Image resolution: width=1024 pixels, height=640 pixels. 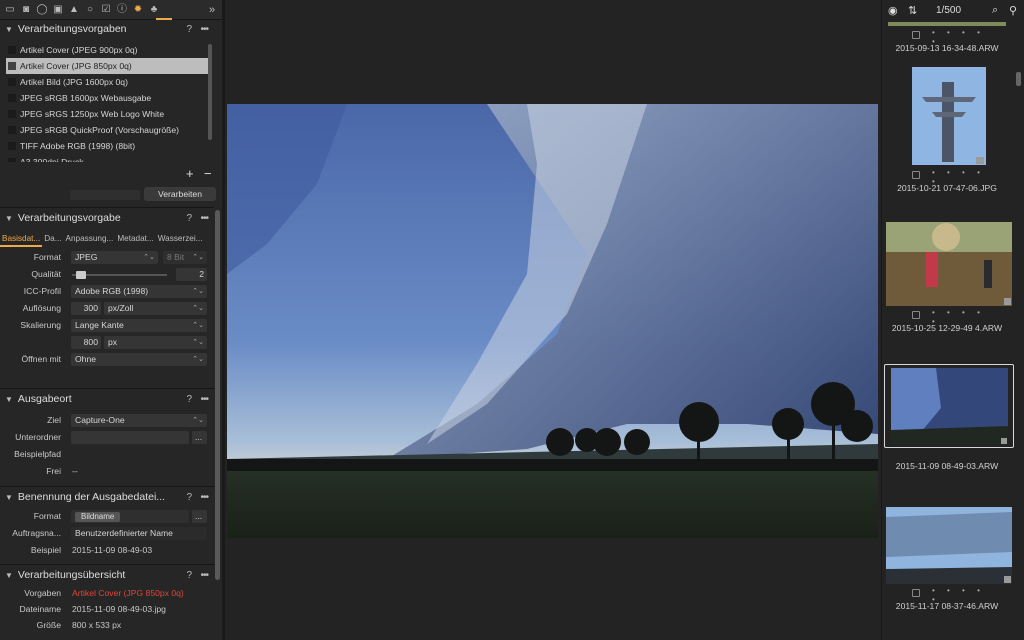 What do you see at coordinates (108, 158) in the screenshot?
I see `preset-item: A3 300dpi Druck` at bounding box center [108, 158].